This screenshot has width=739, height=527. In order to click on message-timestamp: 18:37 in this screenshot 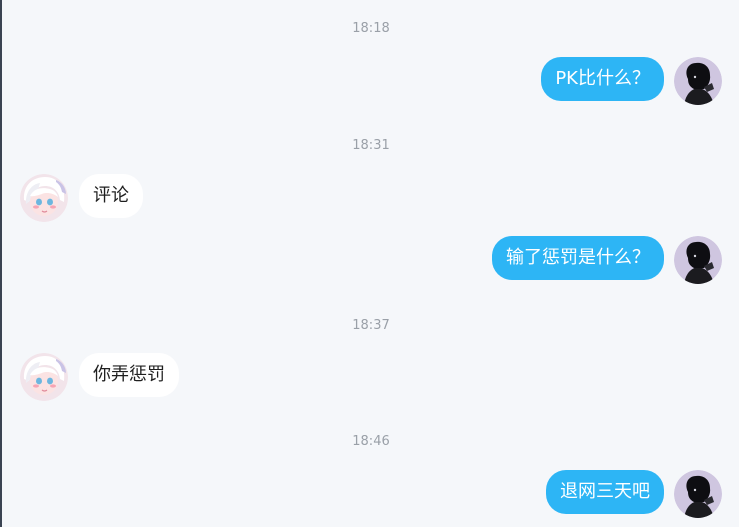, I will do `click(371, 325)`.